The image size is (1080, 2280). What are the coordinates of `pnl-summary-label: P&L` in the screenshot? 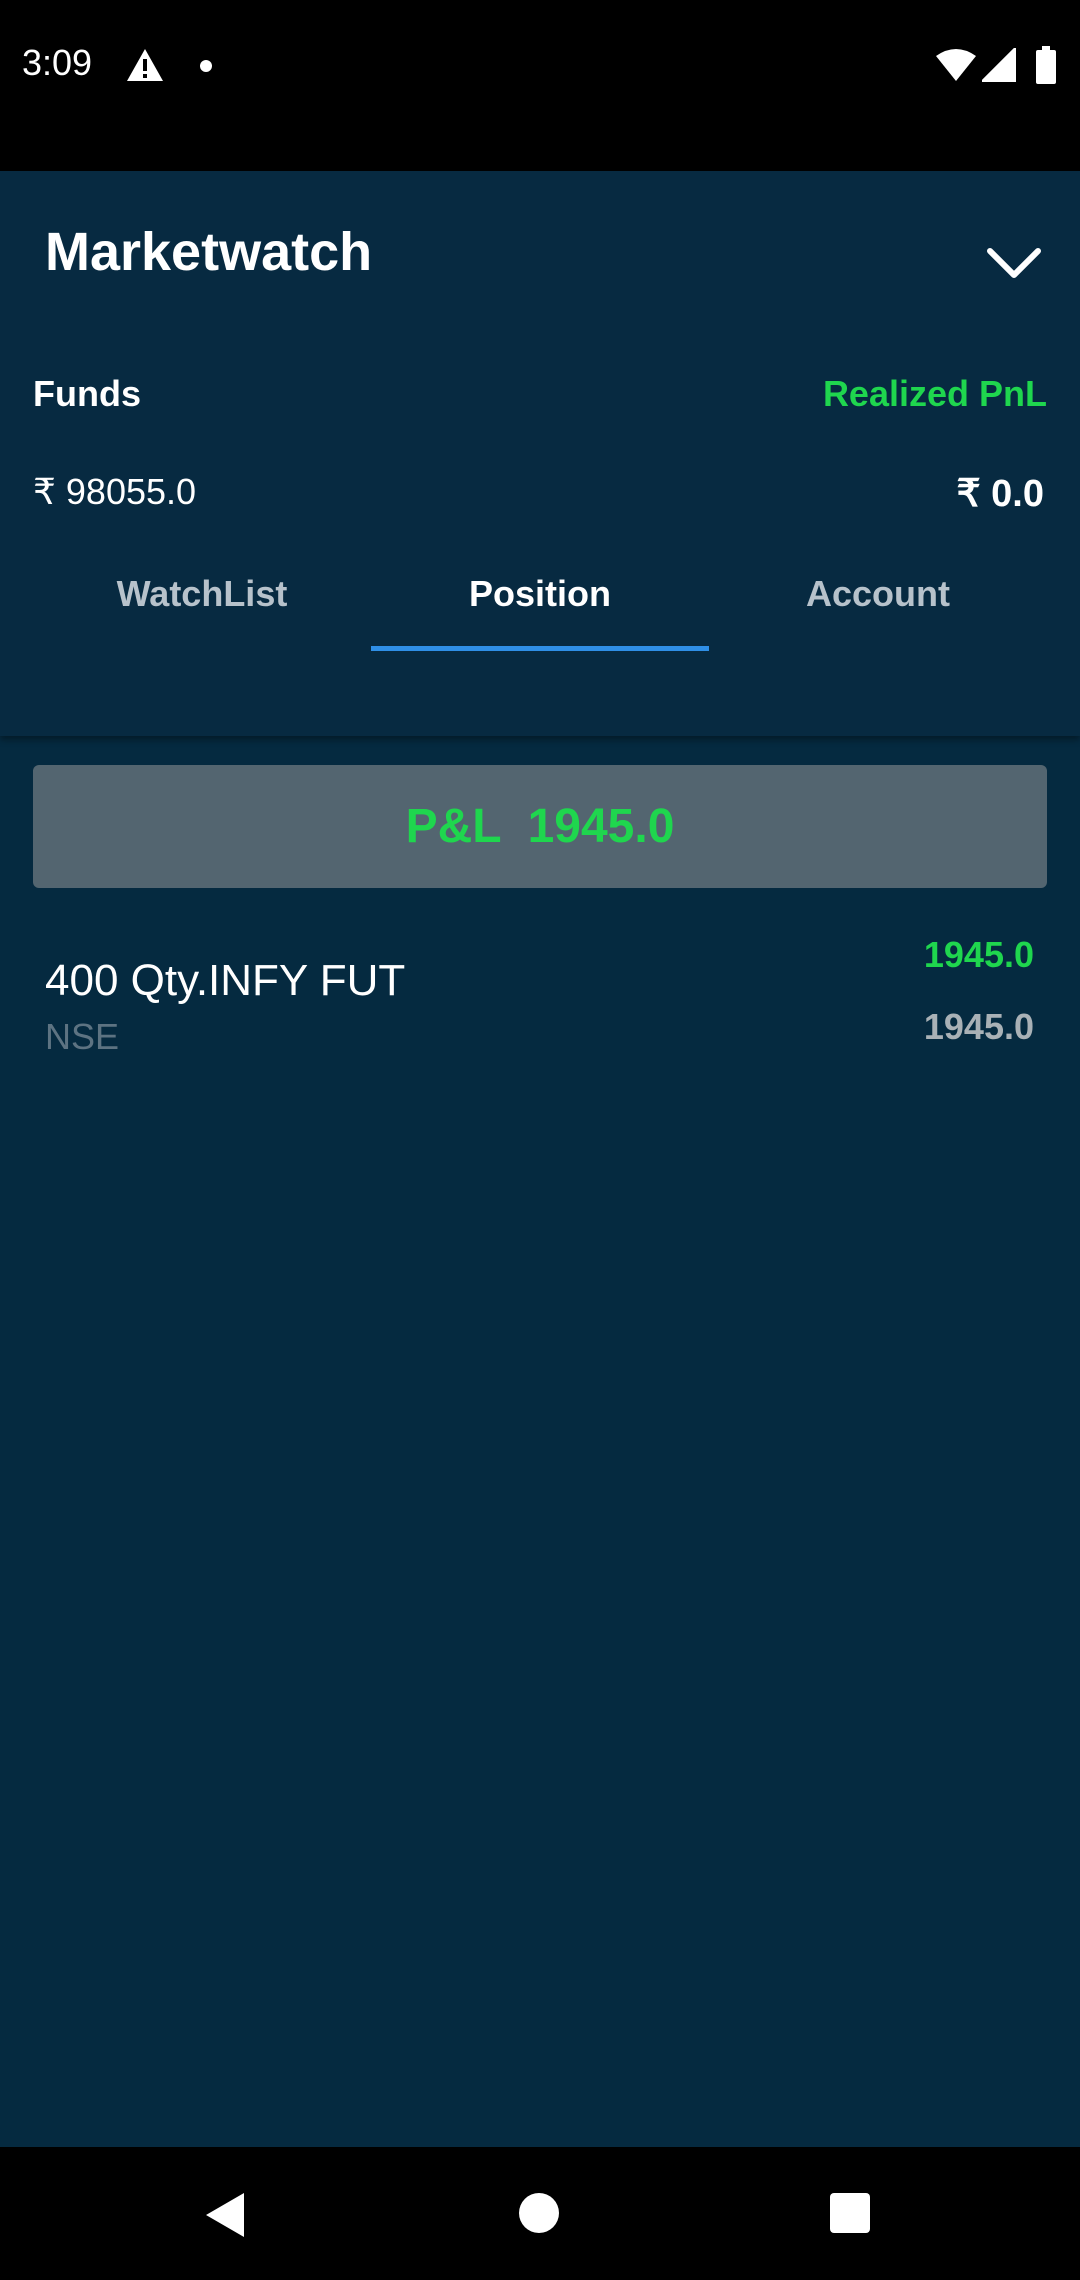 It's located at (453, 826).